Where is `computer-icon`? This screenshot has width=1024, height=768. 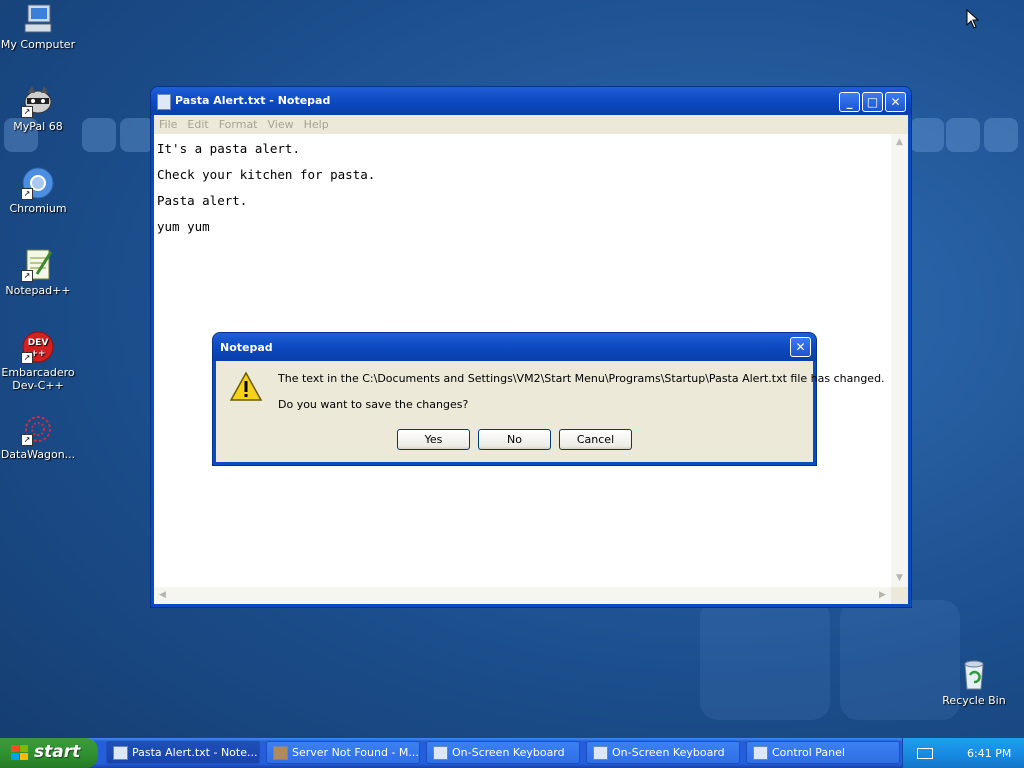 computer-icon is located at coordinates (38, 19).